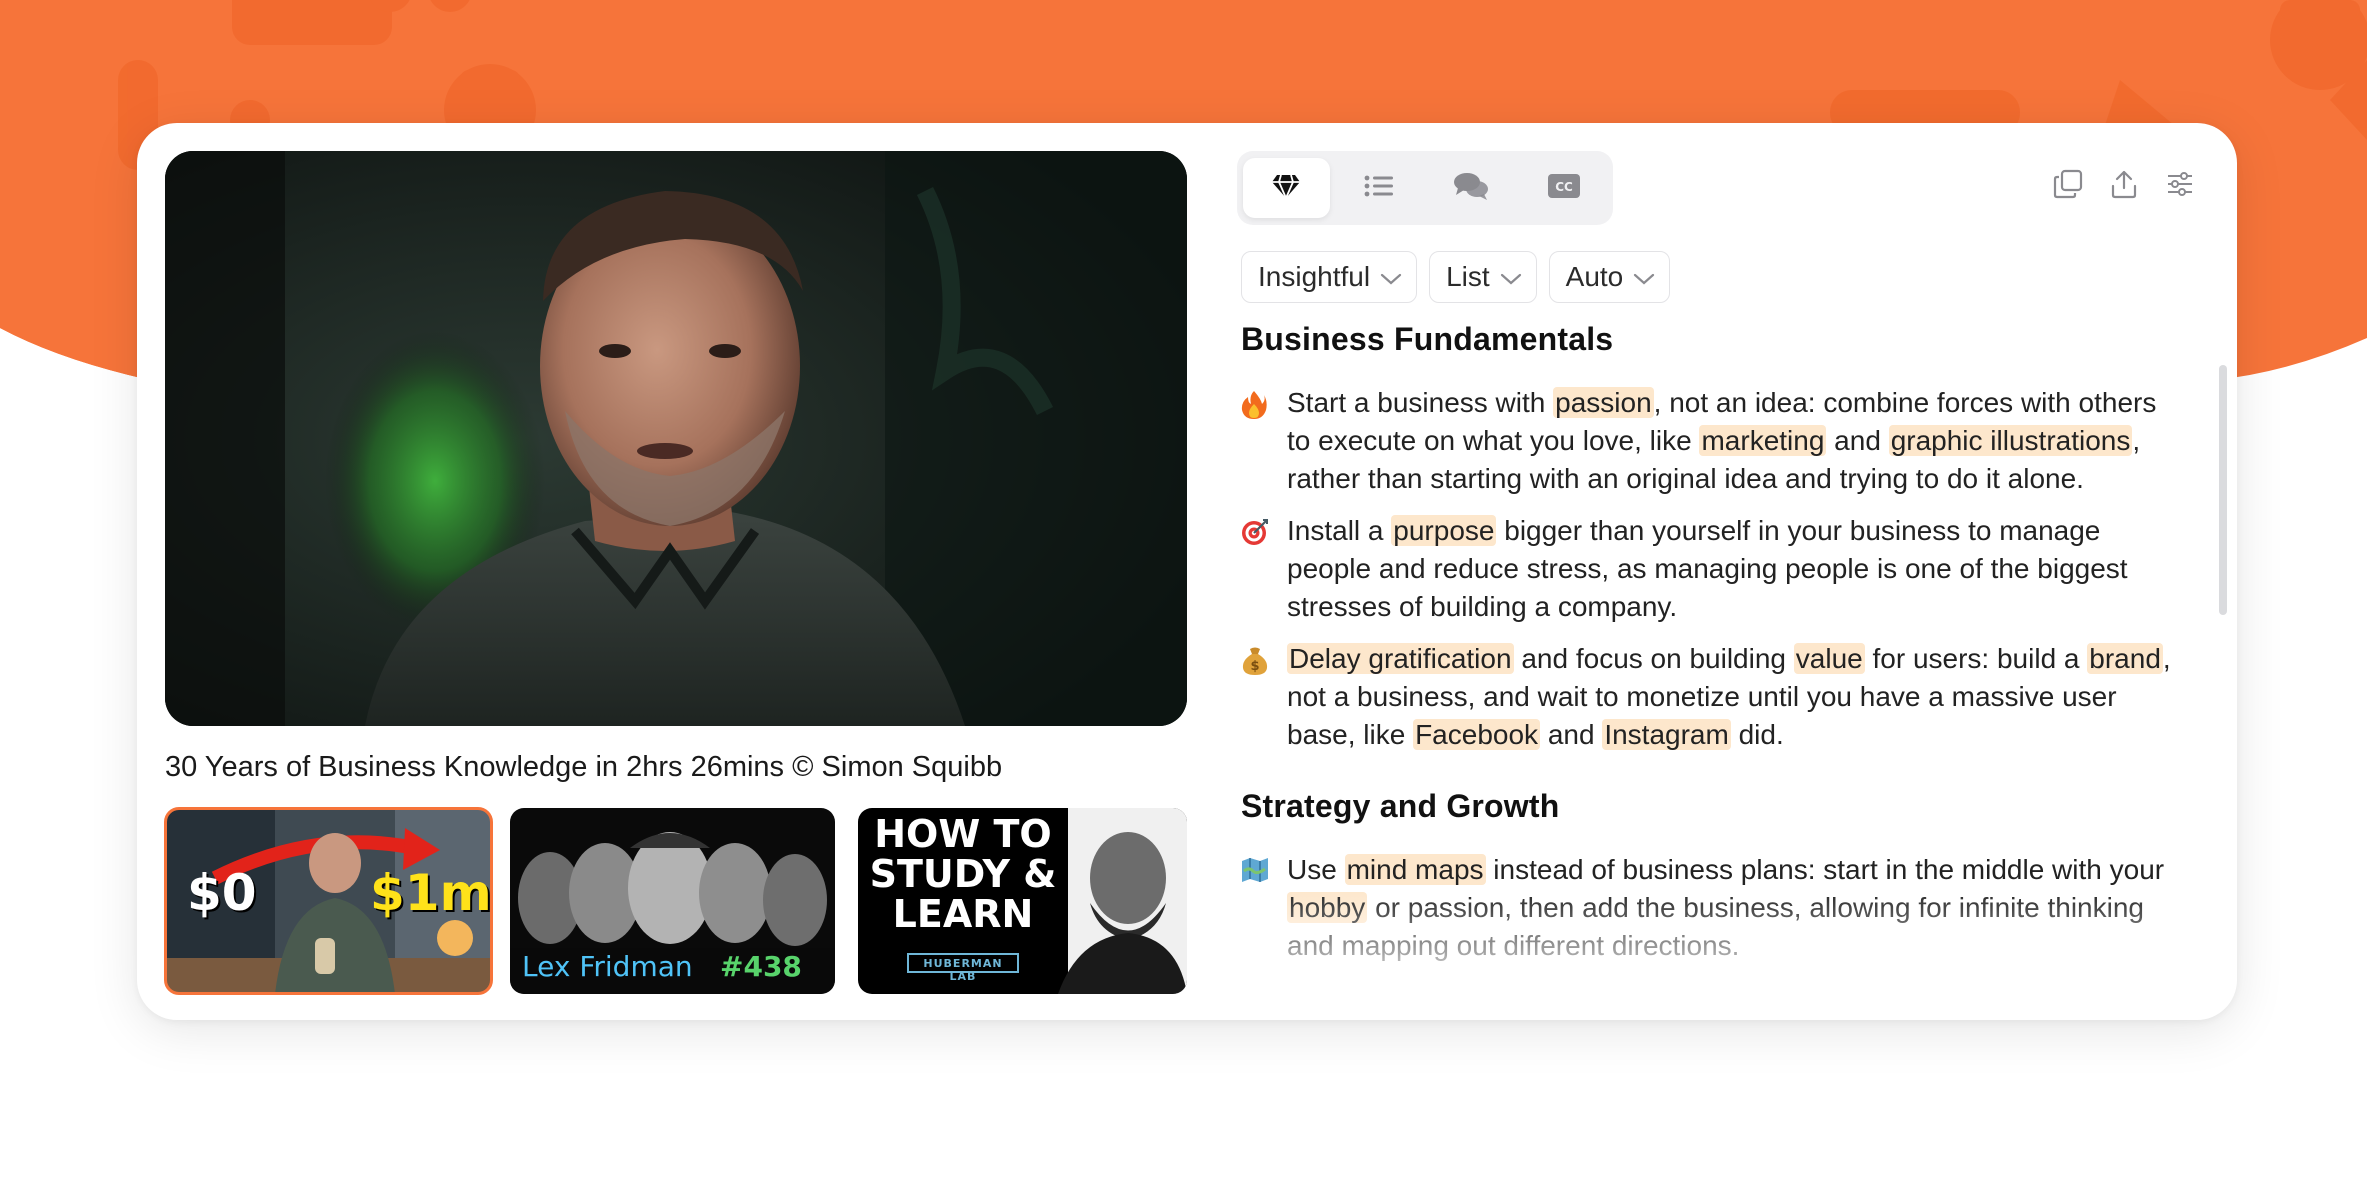 Image resolution: width=2367 pixels, height=1204 pixels. Describe the element at coordinates (963, 914) in the screenshot. I see `thumbnail-headline-3: LEARN` at that location.